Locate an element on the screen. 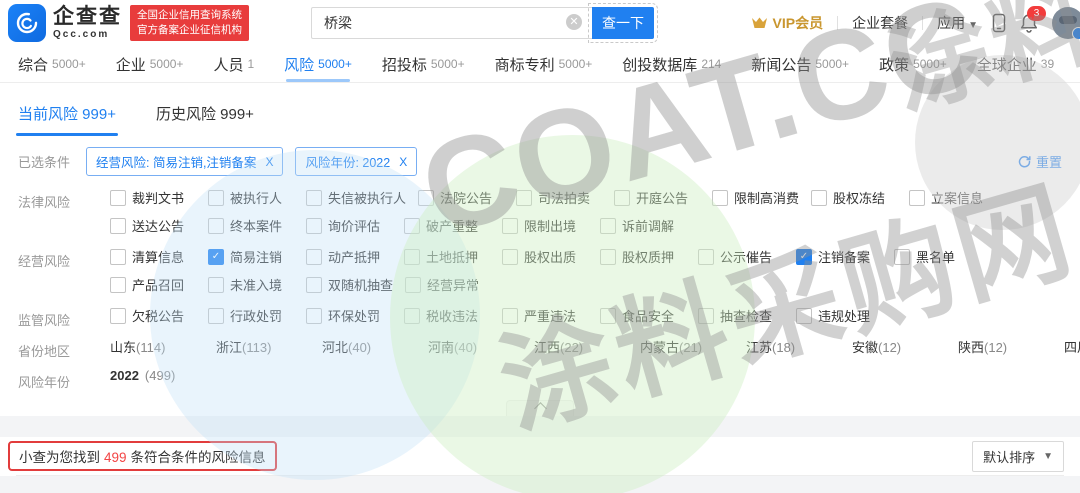  filter-line: 清算信息 ✓ 简易注销 动产抵押 土地抵押 股权出质 股权质押 公示催告 ✓ 注销备案 黑名单 is located at coordinates (586, 256).